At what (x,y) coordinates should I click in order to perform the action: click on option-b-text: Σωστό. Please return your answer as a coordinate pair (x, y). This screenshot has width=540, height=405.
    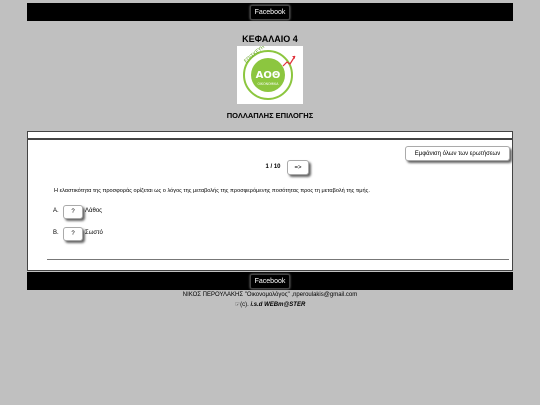
    Looking at the image, I should click on (94, 233).